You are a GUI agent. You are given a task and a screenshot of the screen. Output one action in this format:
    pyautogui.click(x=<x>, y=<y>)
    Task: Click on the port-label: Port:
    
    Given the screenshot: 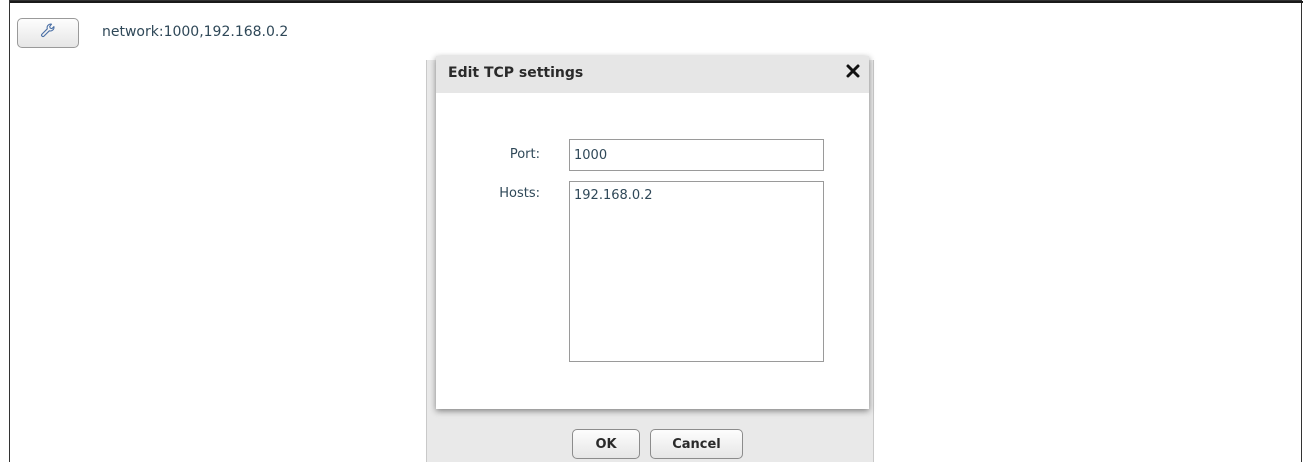 What is the action you would take?
    pyautogui.click(x=524, y=154)
    